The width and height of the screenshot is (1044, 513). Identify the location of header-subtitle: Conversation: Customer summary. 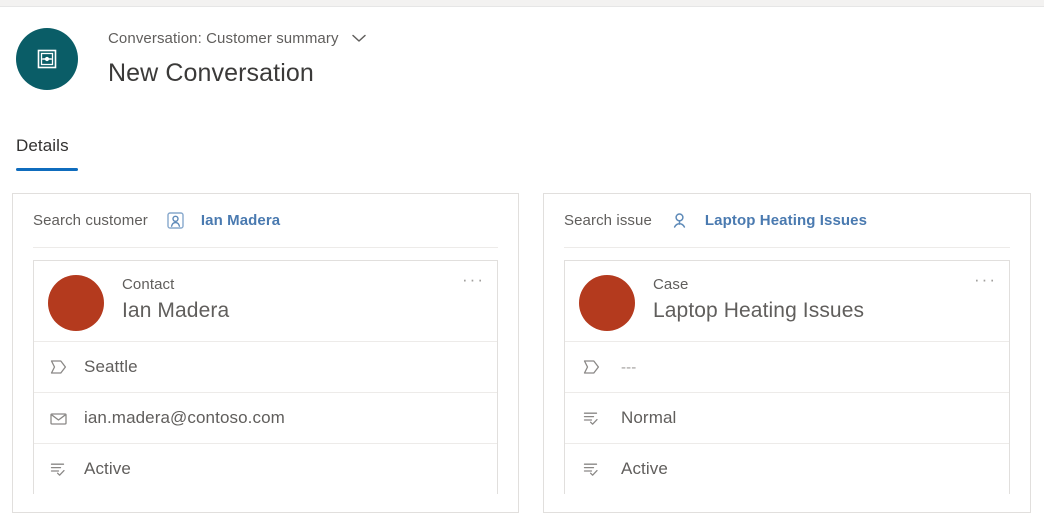
(223, 38).